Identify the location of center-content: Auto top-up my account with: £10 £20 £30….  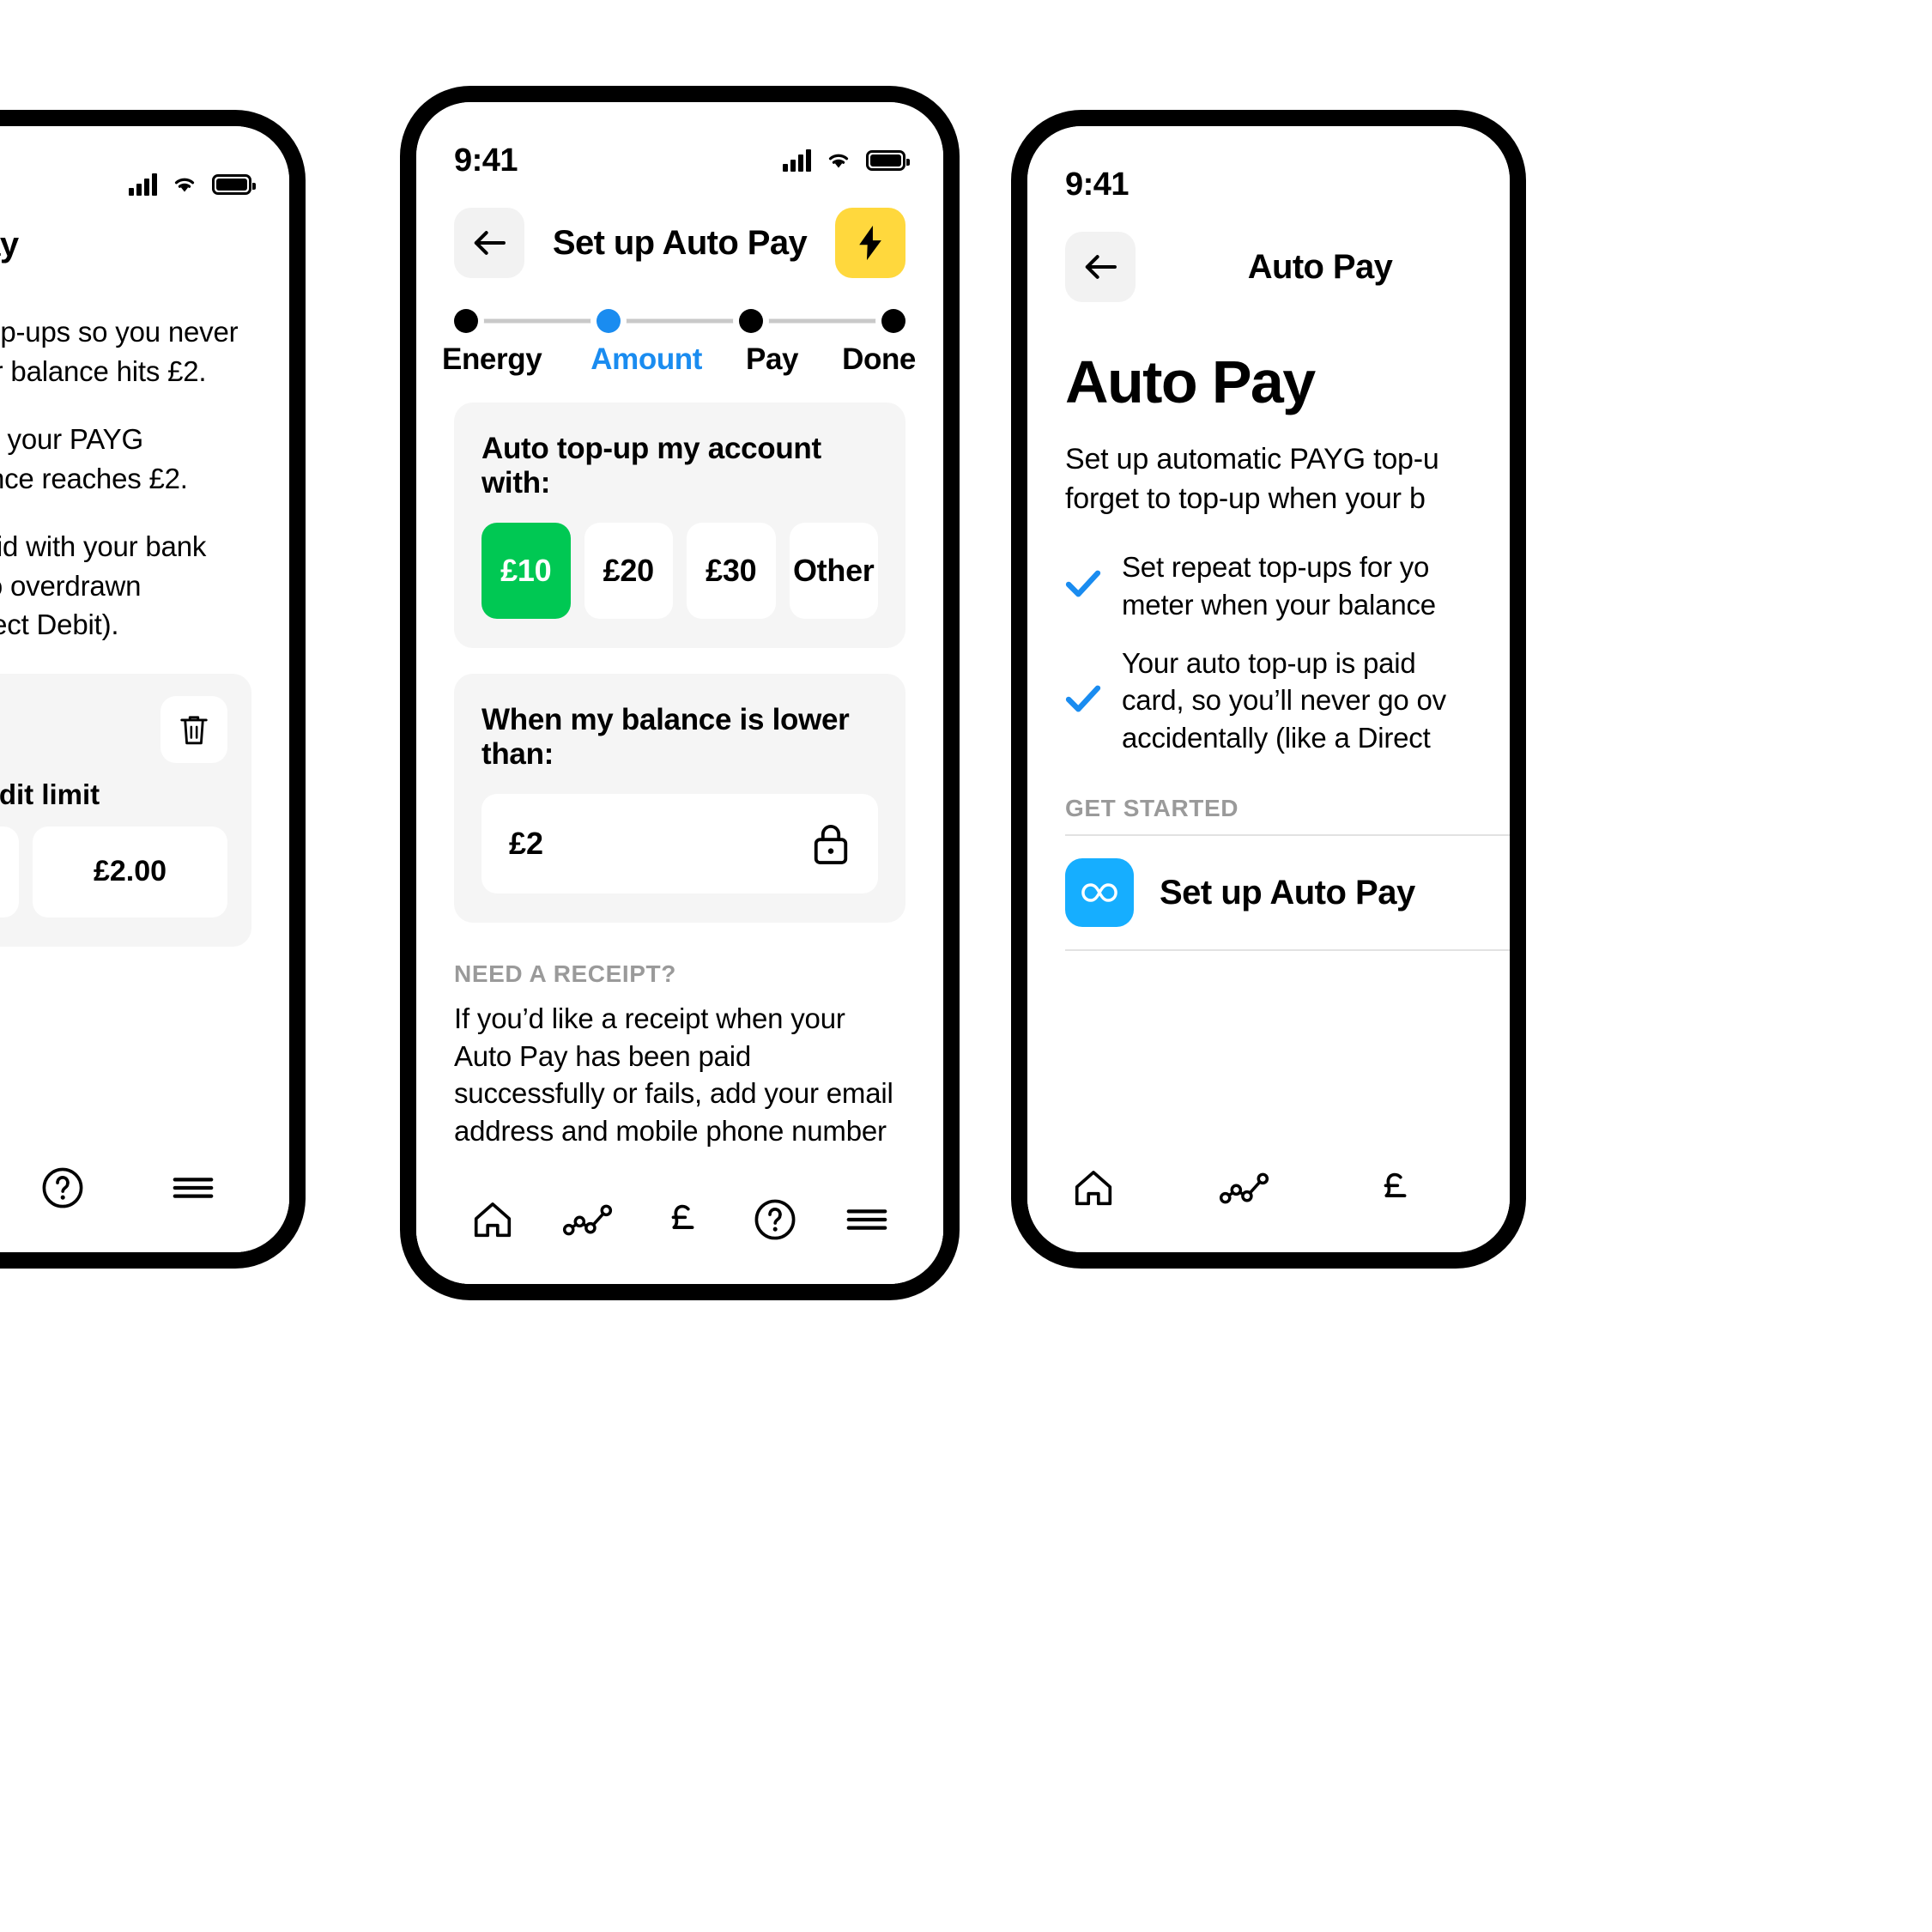
(679, 844).